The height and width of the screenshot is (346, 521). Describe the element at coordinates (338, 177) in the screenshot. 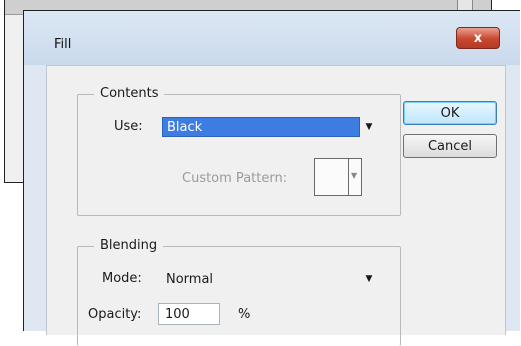

I see `custom-pattern-picker: ▼` at that location.